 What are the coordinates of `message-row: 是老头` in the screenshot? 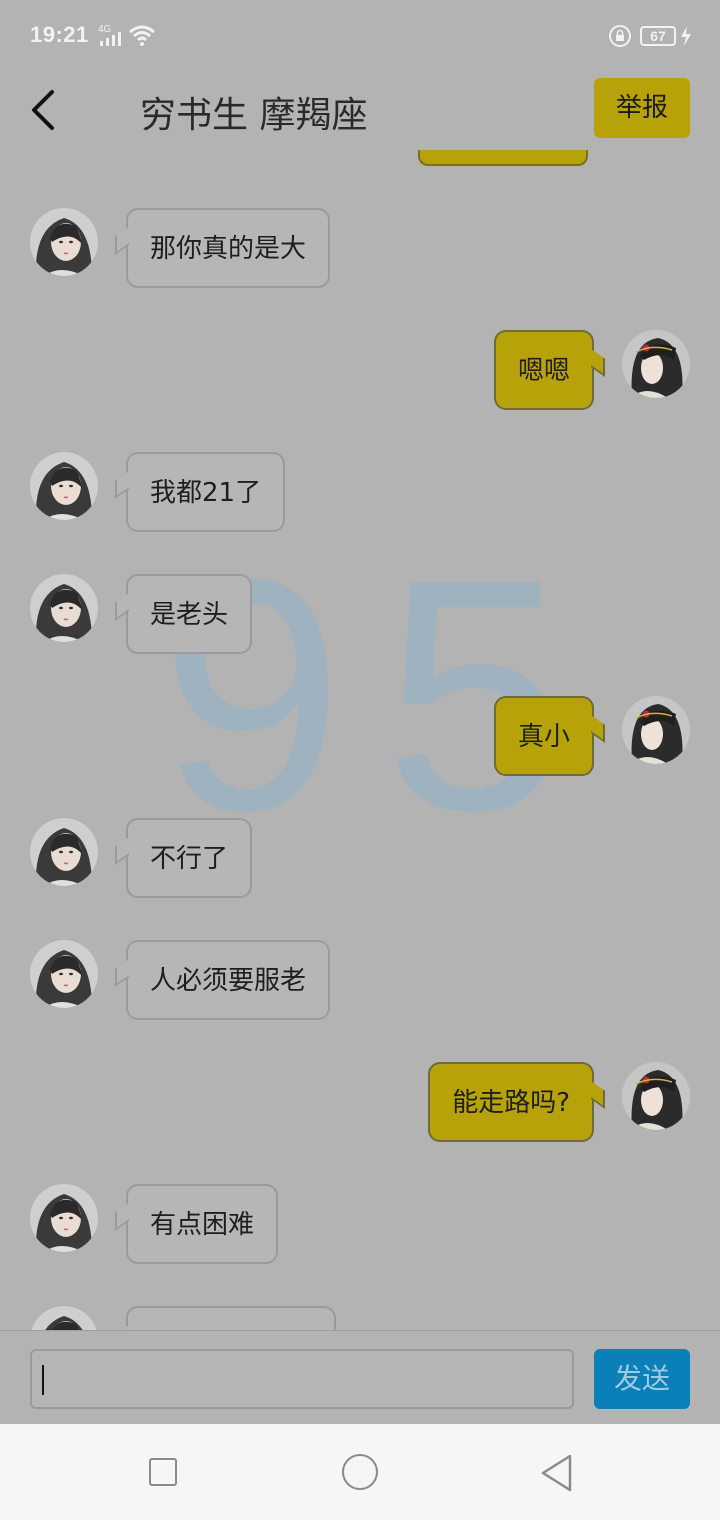 It's located at (360, 619).